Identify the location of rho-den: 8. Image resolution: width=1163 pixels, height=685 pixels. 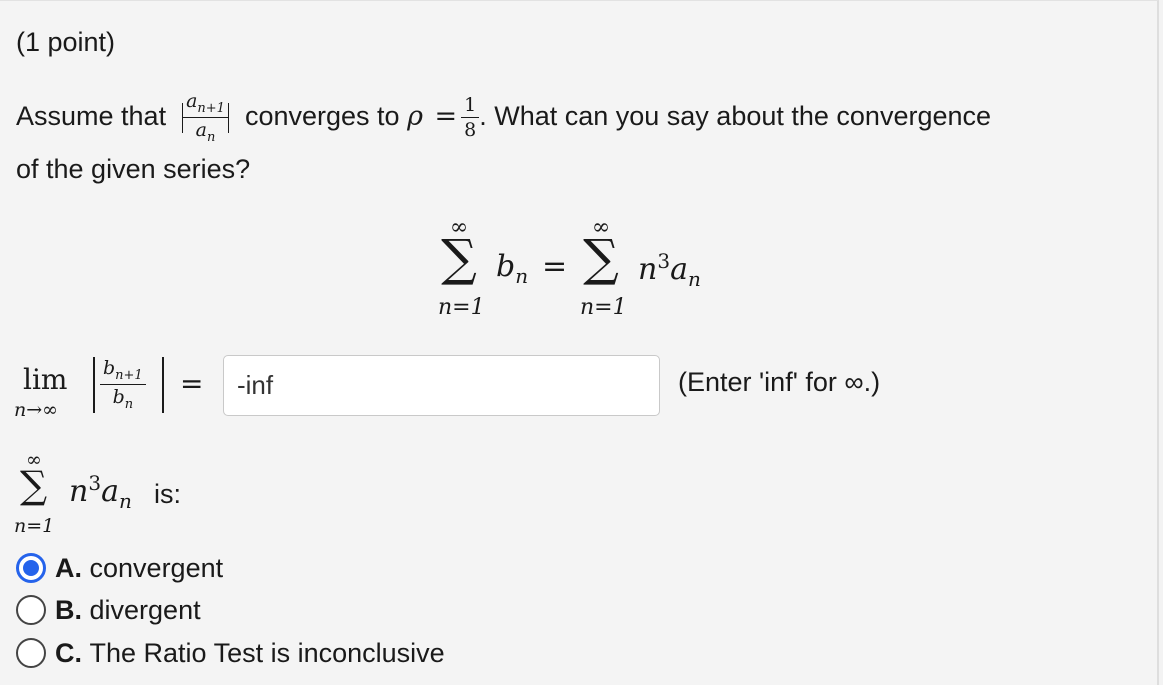
(470, 129).